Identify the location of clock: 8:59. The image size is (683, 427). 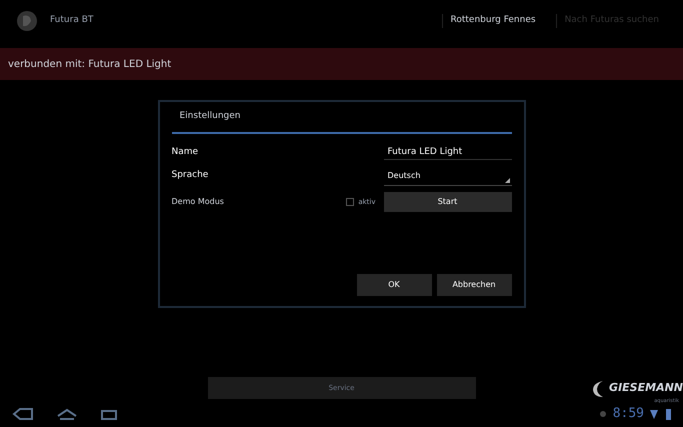
(628, 414).